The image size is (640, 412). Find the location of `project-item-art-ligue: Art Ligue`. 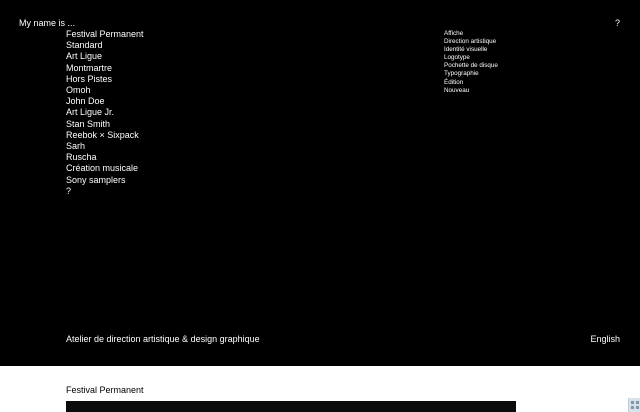

project-item-art-ligue: Art Ligue is located at coordinates (105, 56).